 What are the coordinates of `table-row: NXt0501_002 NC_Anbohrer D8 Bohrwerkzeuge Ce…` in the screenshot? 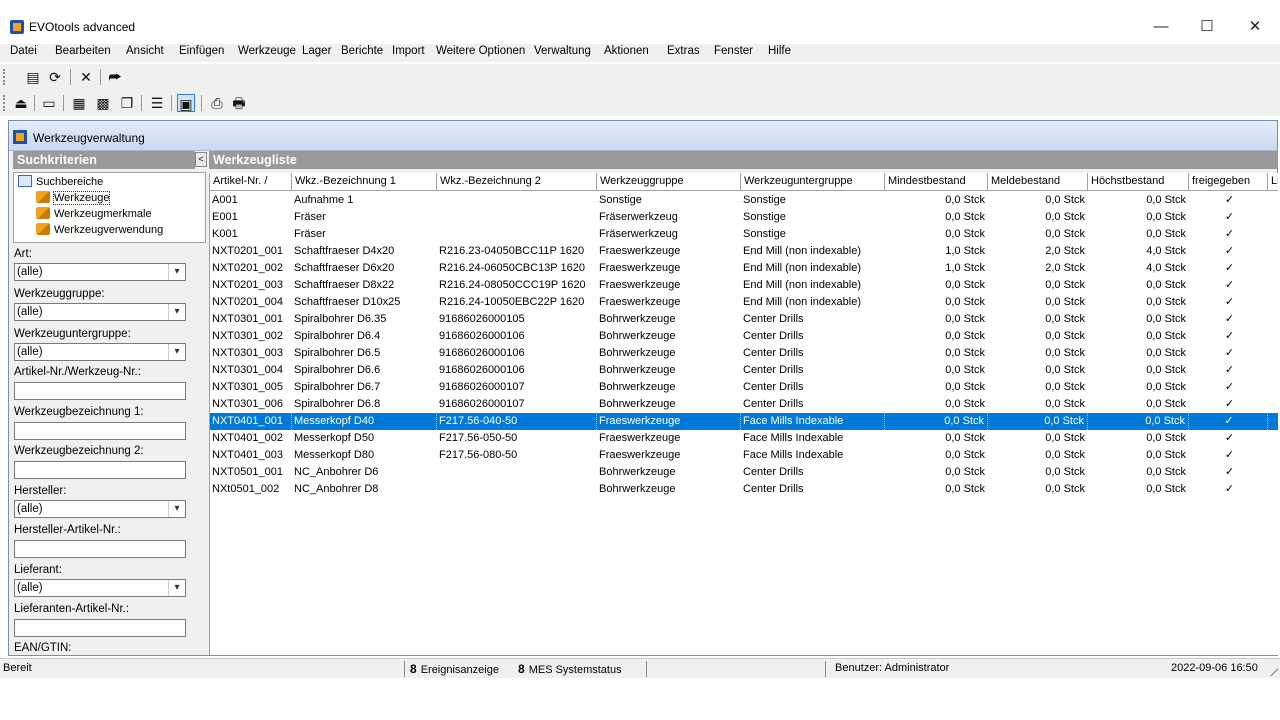 It's located at (744, 489).